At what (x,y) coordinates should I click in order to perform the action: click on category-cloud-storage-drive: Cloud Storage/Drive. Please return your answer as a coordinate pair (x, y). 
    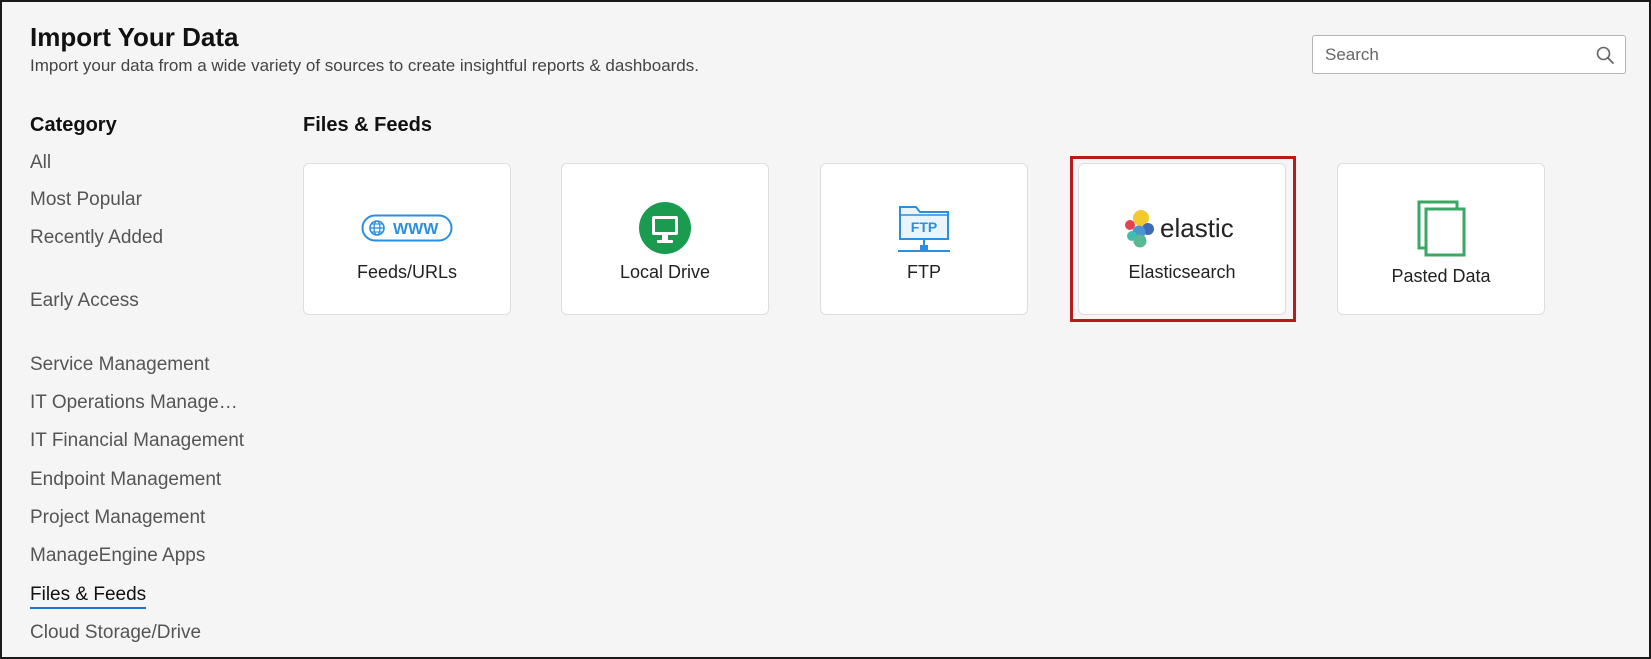
    Looking at the image, I should click on (115, 633).